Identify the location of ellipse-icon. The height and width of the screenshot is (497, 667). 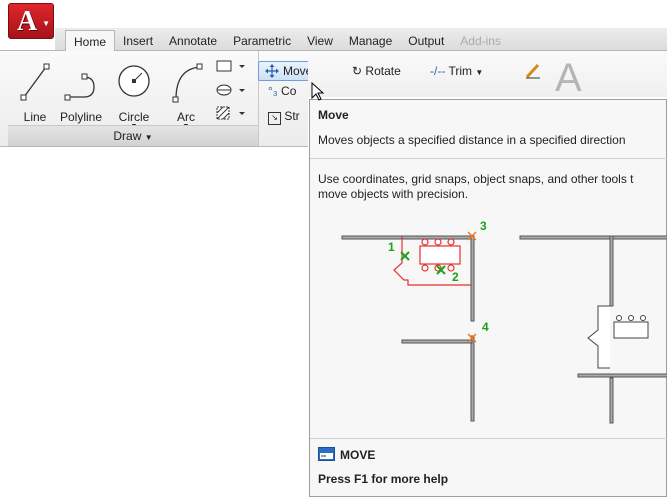
(230, 90).